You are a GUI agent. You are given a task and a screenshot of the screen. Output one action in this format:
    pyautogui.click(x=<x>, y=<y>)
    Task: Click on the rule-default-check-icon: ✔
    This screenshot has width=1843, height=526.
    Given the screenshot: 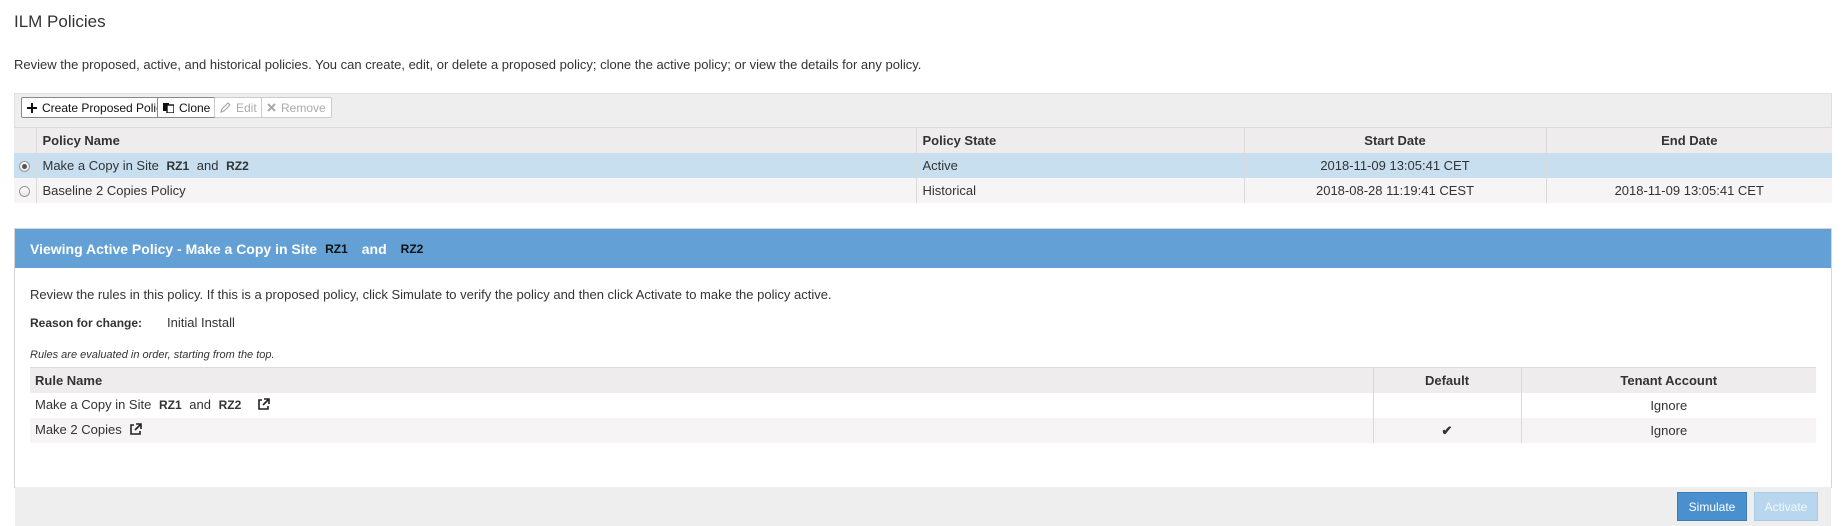 What is the action you would take?
    pyautogui.click(x=1446, y=430)
    